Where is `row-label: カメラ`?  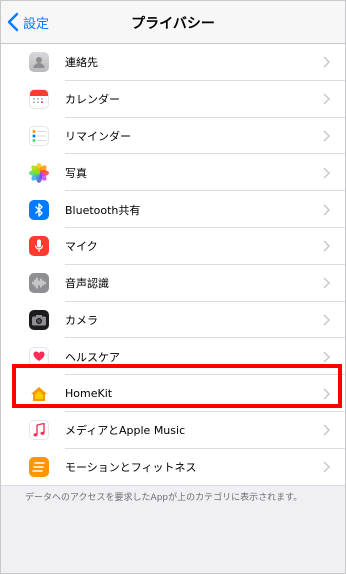 row-label: カメラ is located at coordinates (81, 320).